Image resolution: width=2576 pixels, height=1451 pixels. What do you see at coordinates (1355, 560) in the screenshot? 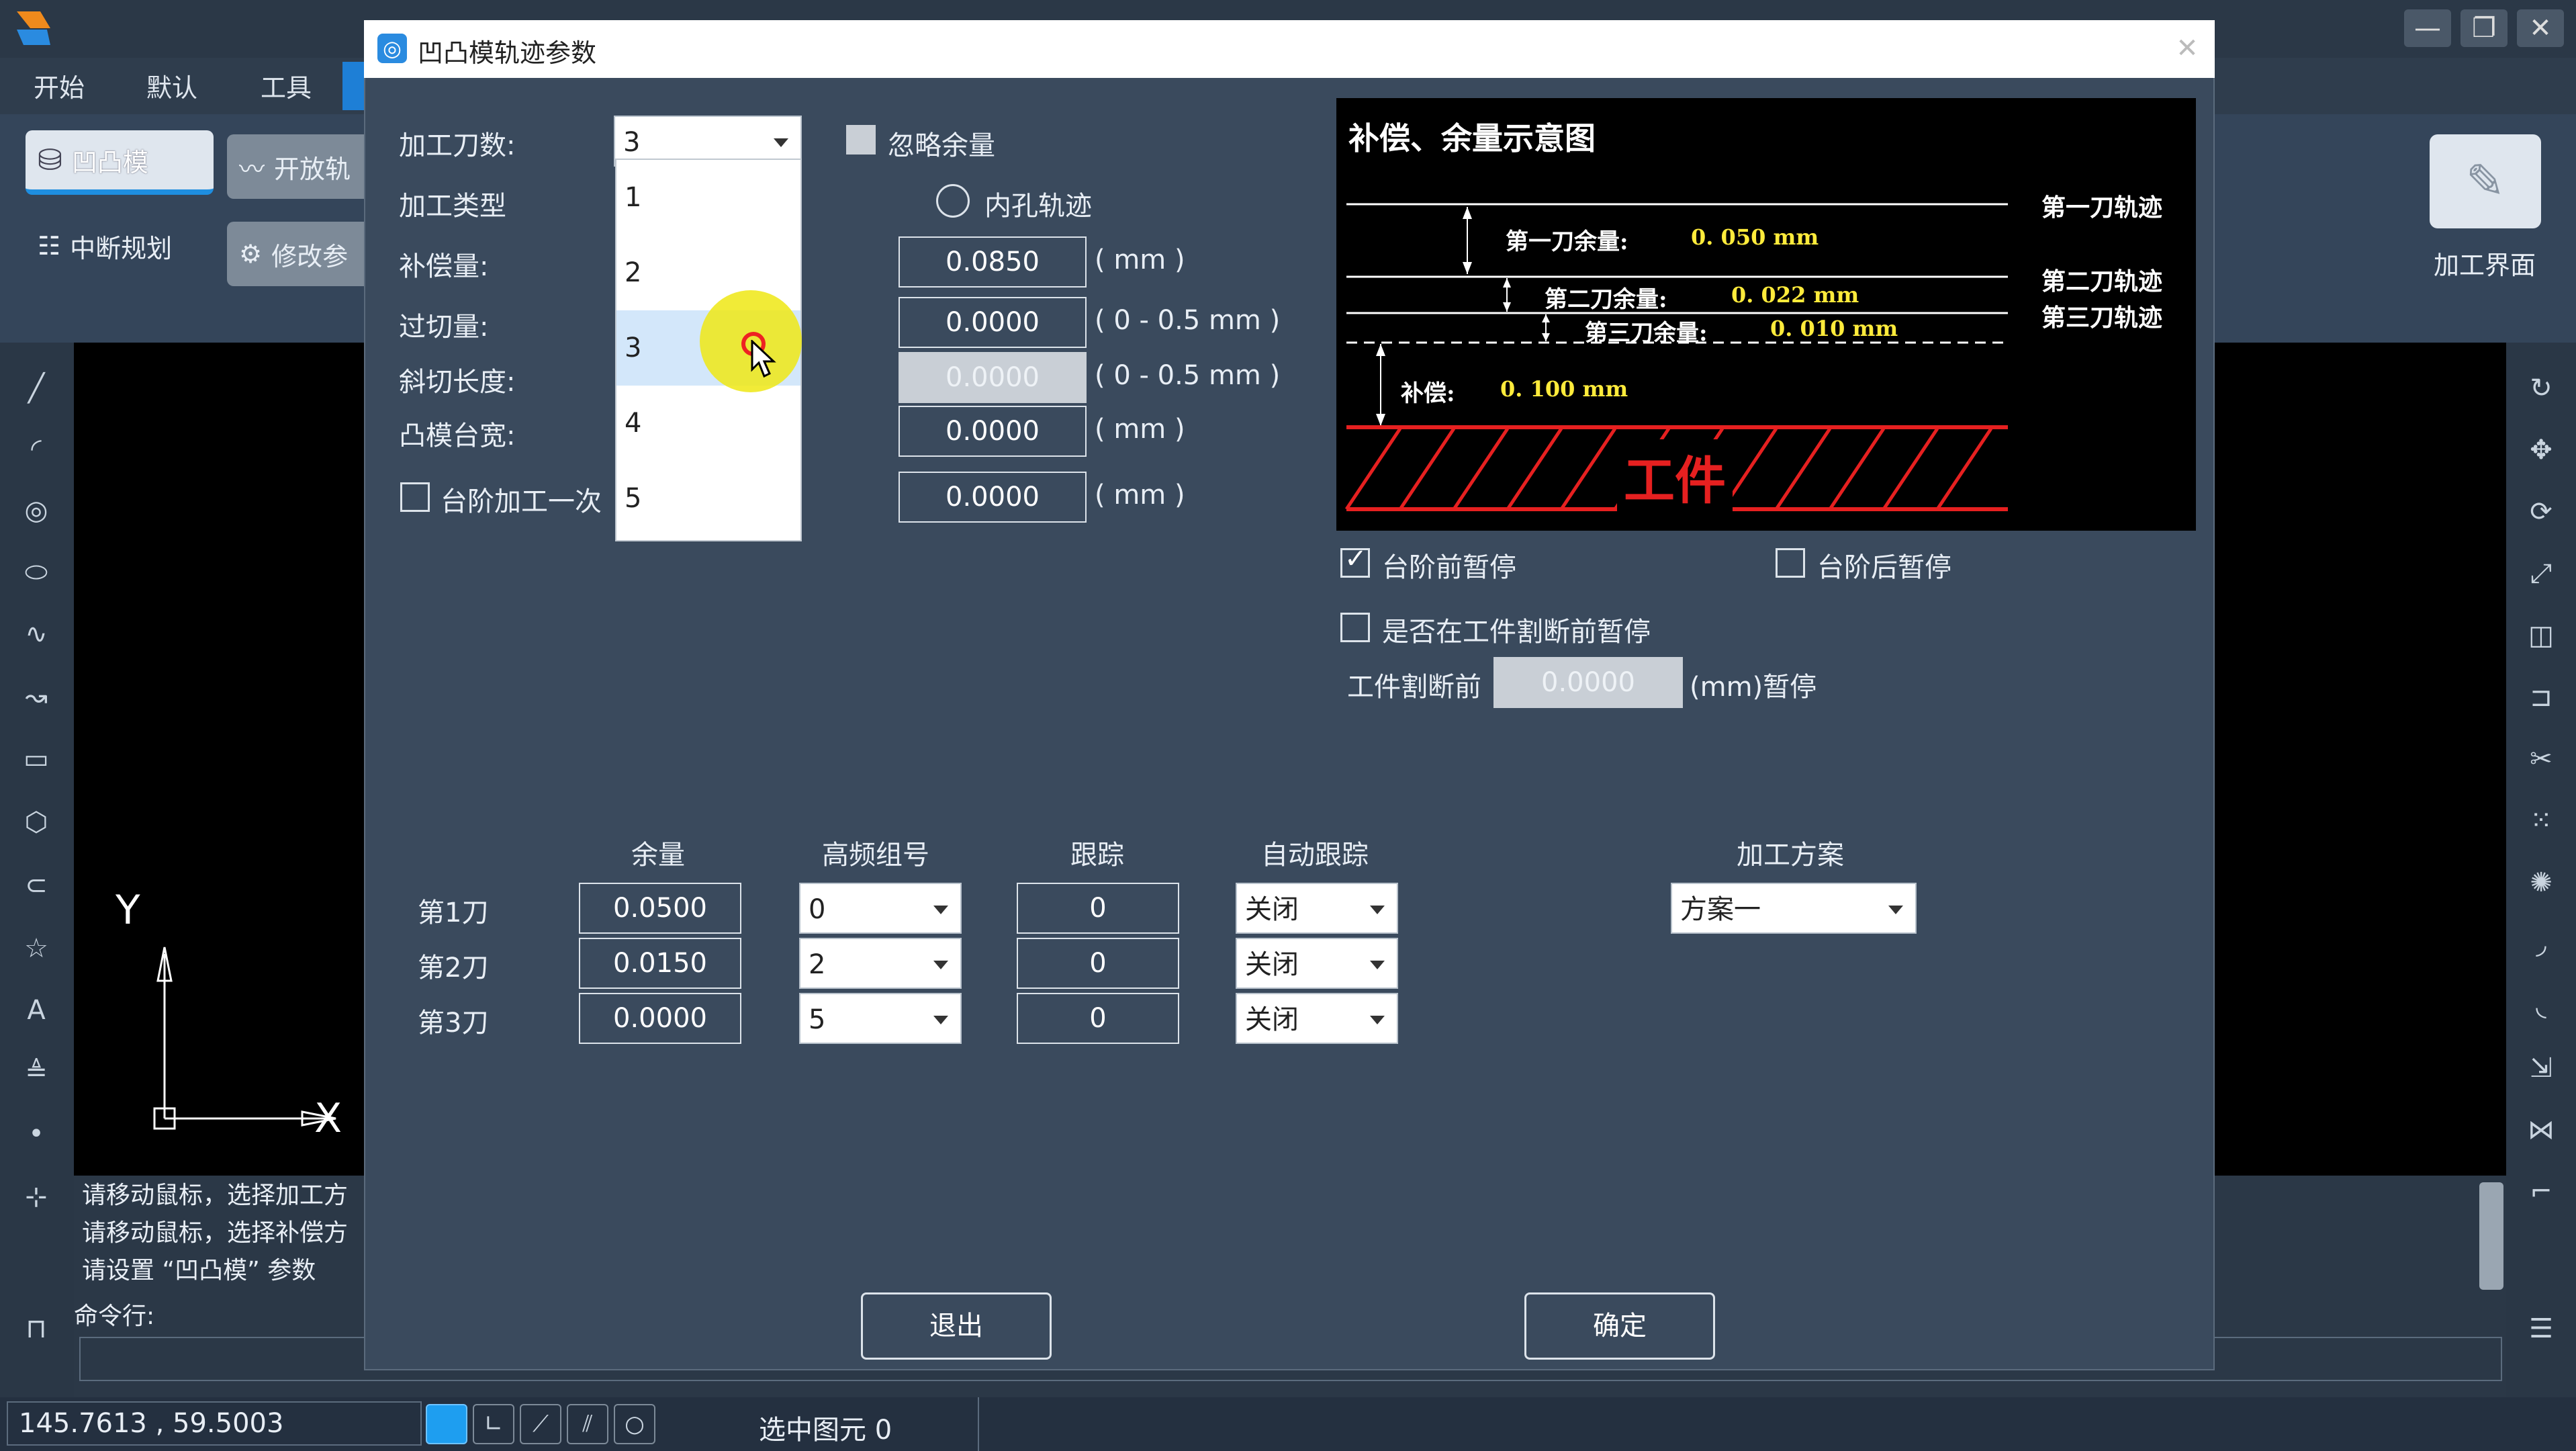
I see `pause-before-step-checkbox` at bounding box center [1355, 560].